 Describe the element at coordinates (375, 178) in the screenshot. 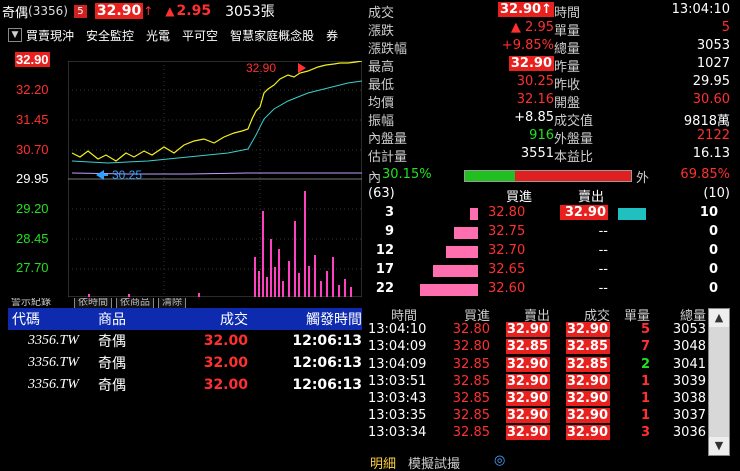

I see `inner-label: 內` at that location.